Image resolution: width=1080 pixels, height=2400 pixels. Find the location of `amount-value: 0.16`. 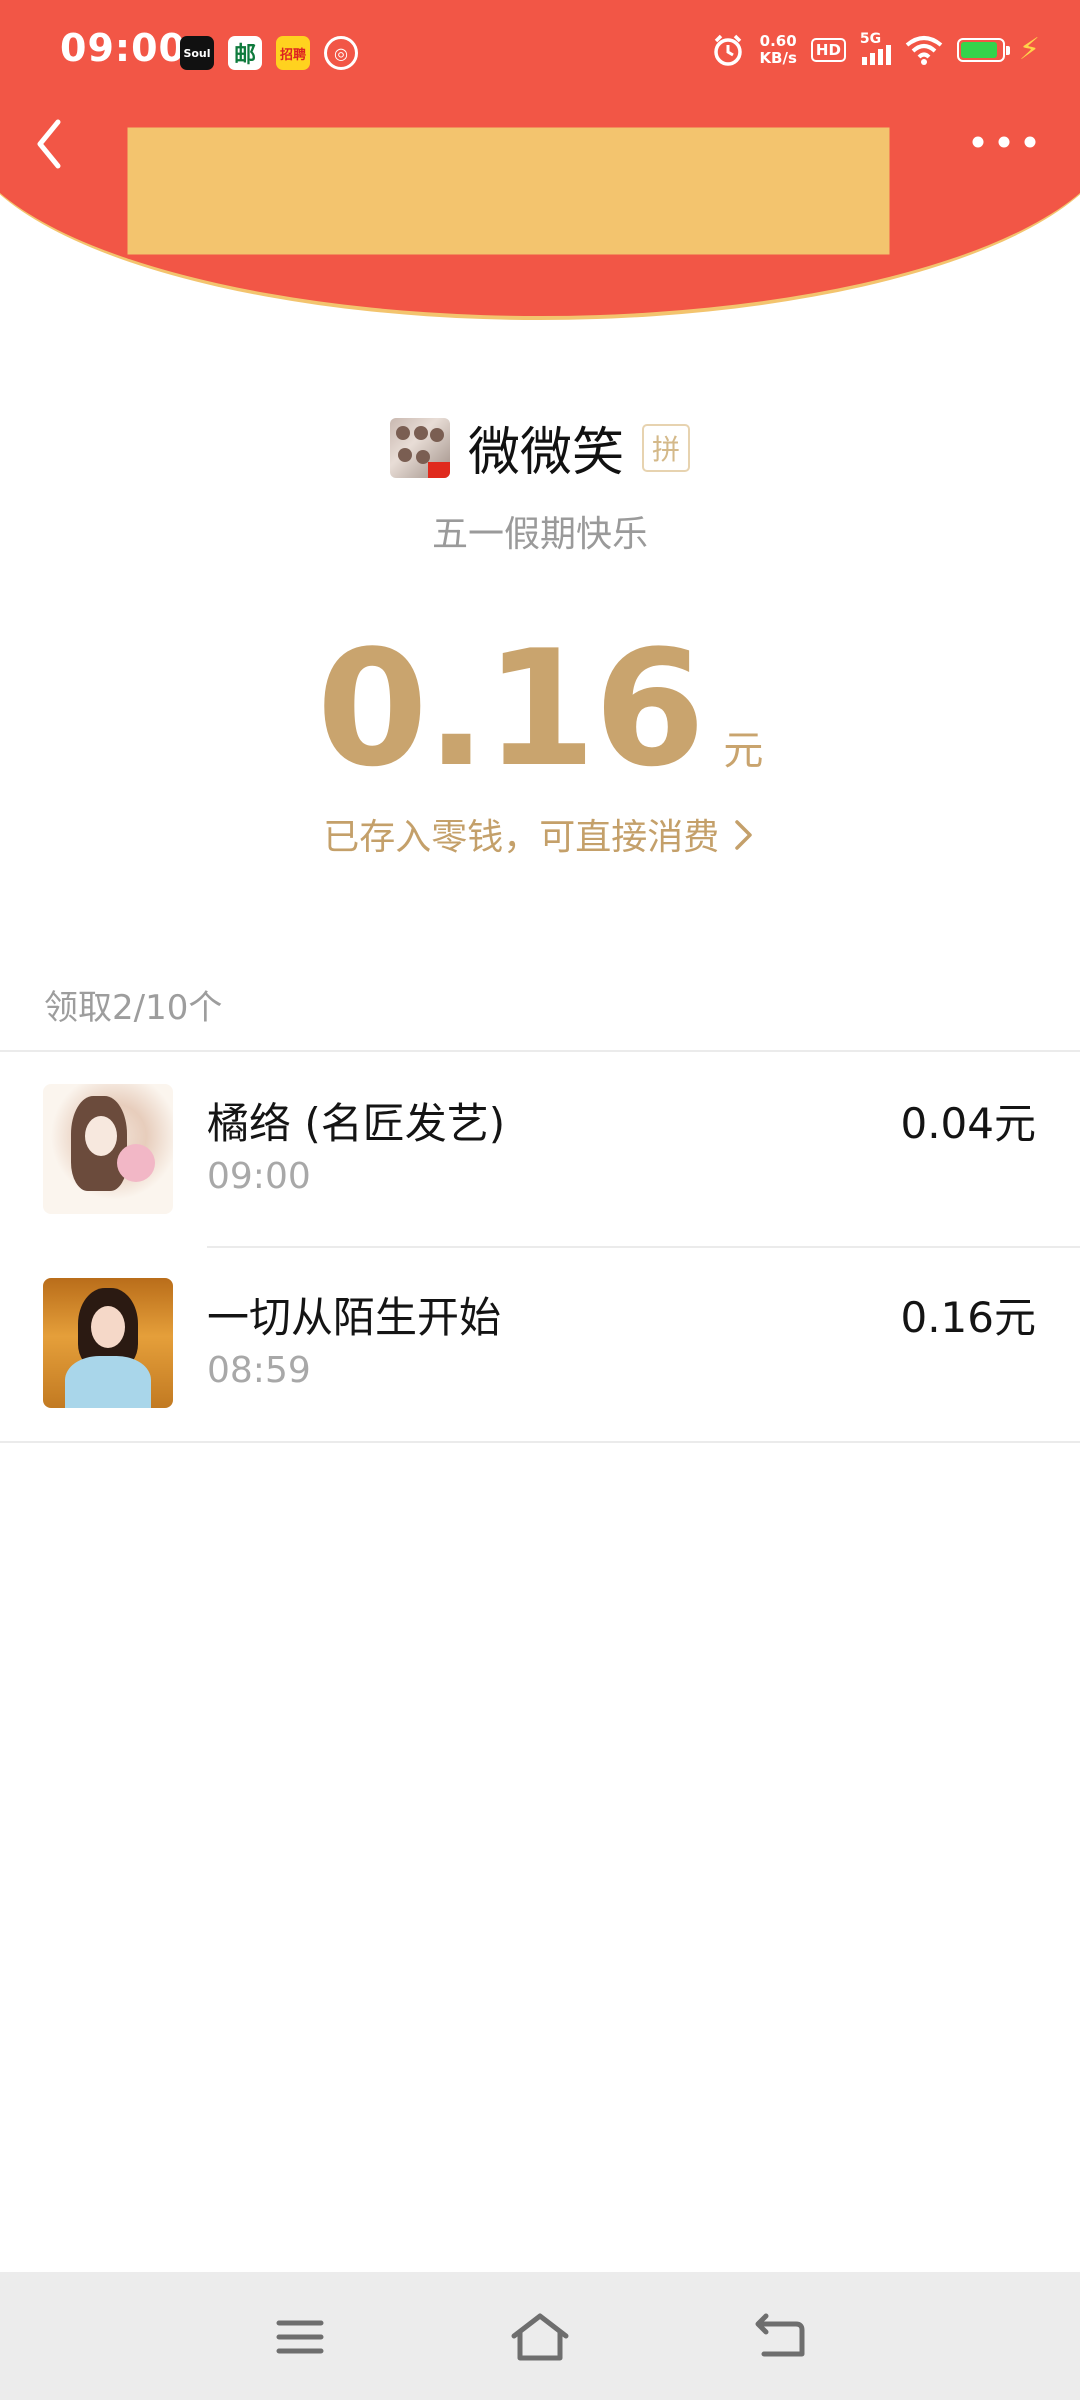

amount-value: 0.16 is located at coordinates (511, 708).